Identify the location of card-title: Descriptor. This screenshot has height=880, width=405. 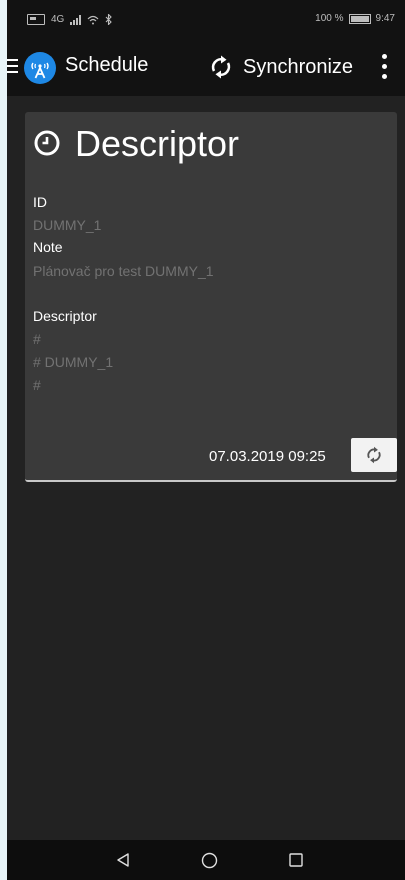
(157, 143).